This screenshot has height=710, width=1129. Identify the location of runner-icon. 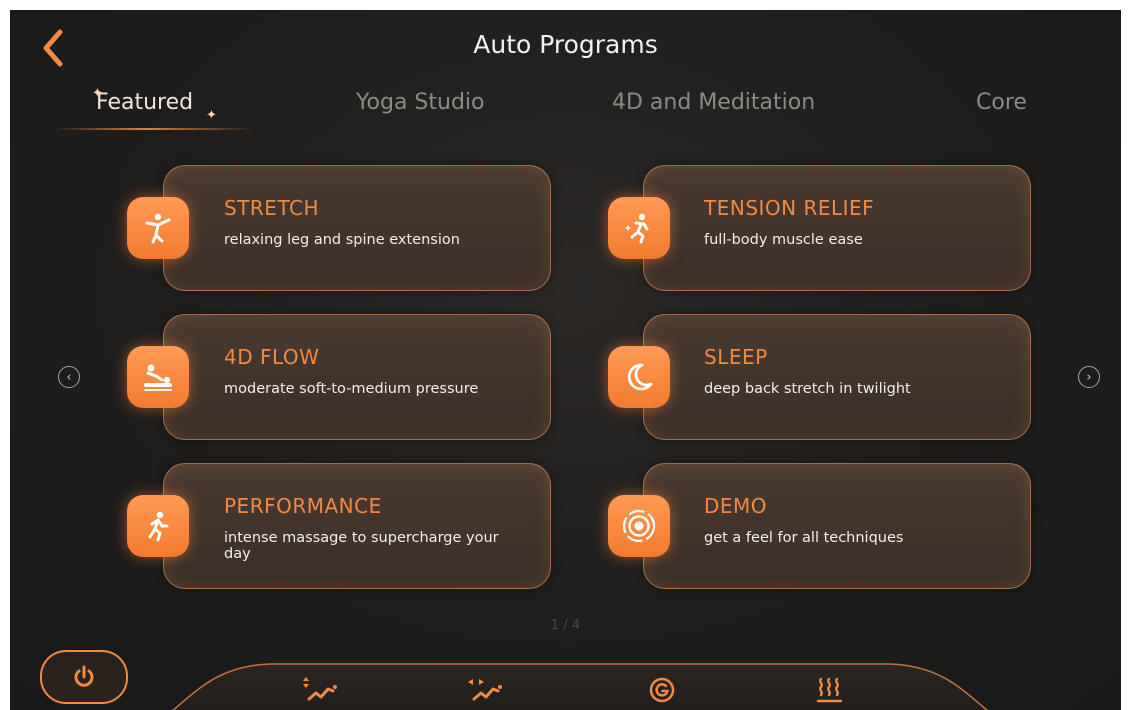
(158, 526).